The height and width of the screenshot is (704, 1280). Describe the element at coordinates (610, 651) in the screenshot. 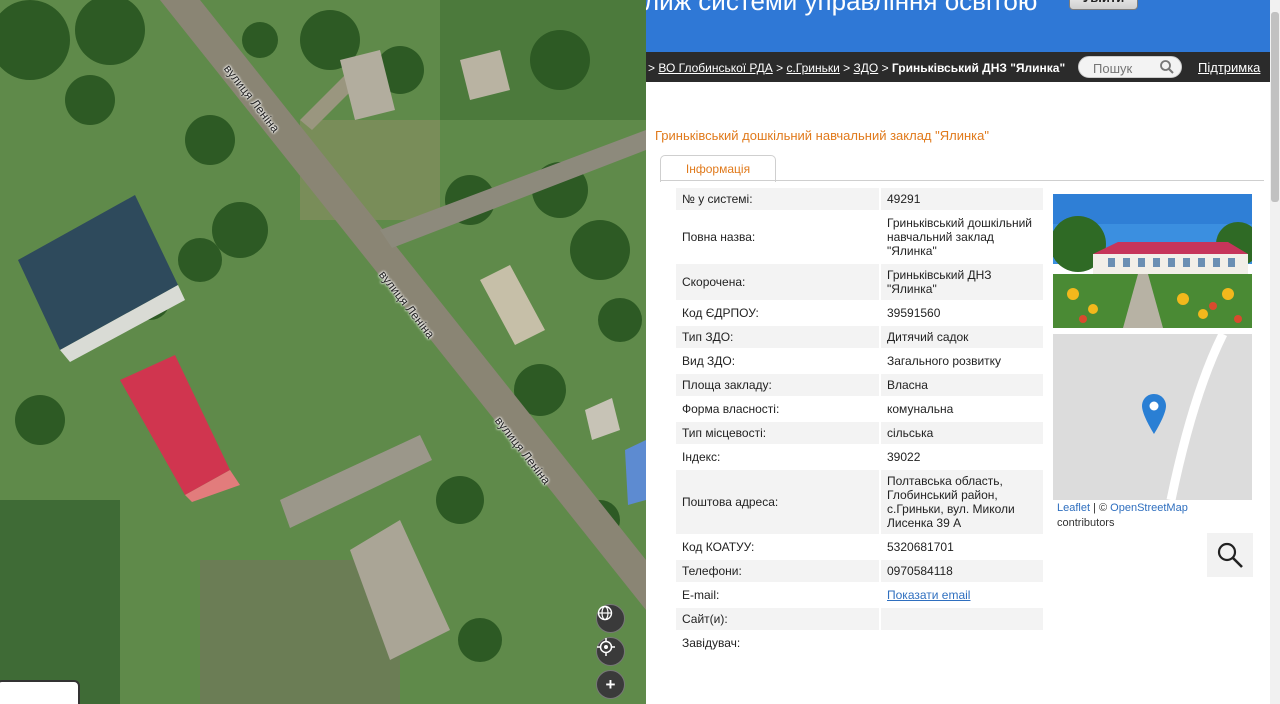

I see `locate-icon` at that location.